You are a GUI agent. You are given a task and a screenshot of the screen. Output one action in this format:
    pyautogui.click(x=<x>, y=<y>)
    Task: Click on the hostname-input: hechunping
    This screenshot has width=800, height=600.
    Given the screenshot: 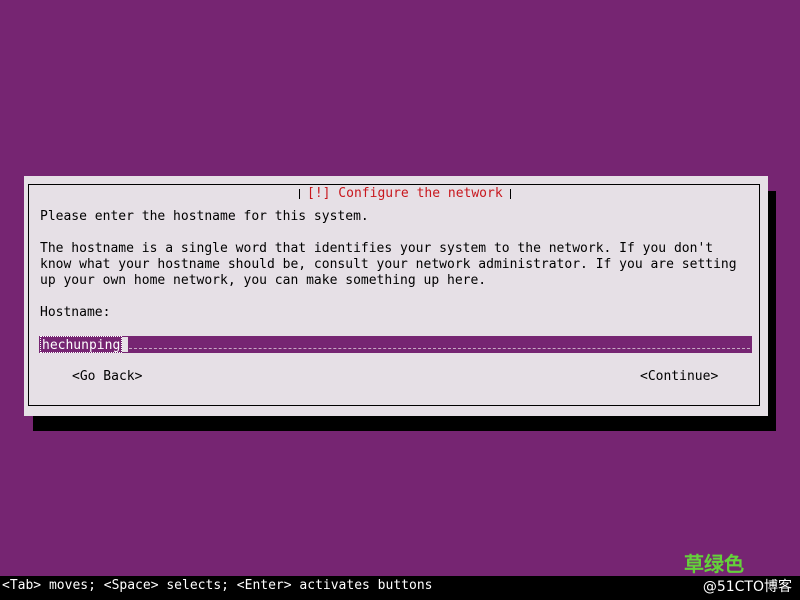 What is the action you would take?
    pyautogui.click(x=395, y=344)
    